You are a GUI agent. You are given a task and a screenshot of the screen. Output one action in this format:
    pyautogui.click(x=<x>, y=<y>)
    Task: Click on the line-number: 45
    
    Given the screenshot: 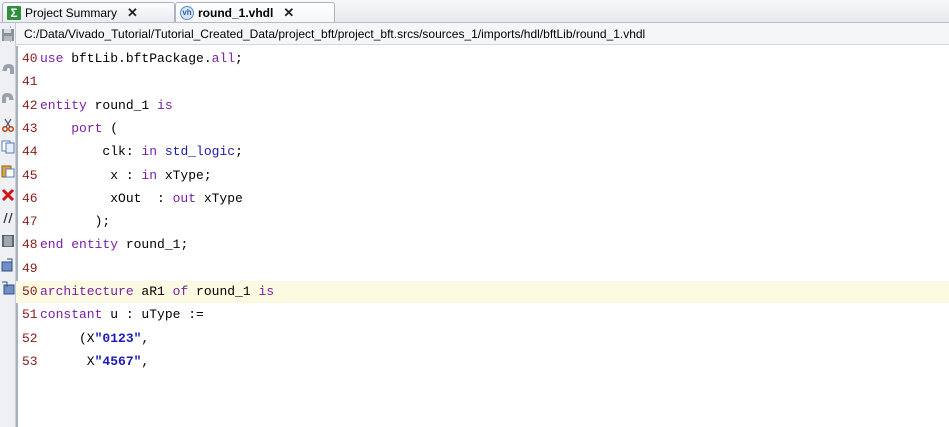 What is the action you would take?
    pyautogui.click(x=30, y=175)
    